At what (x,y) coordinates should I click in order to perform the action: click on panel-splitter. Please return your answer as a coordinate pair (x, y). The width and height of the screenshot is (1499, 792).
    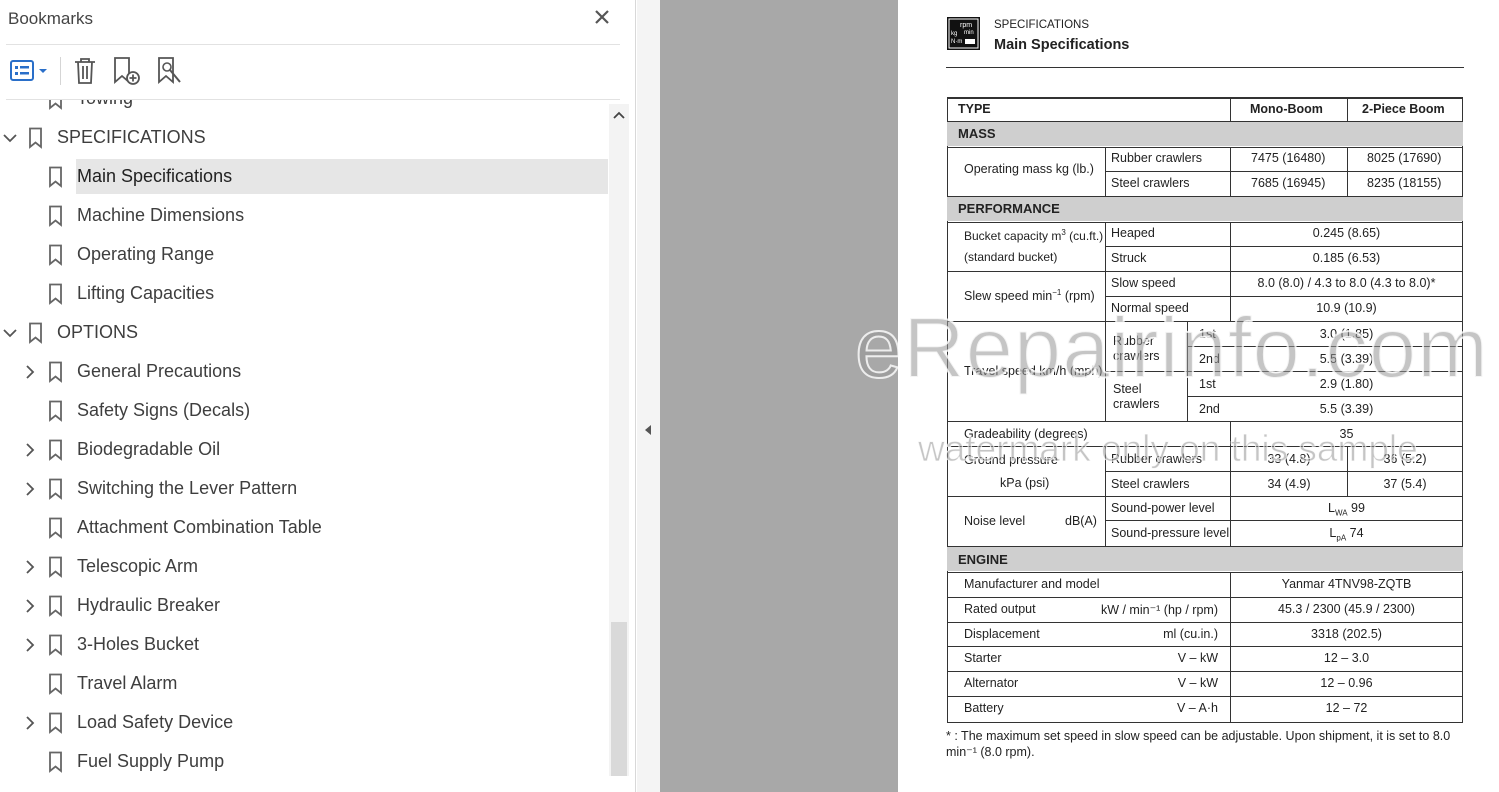
    Looking at the image, I should click on (648, 396).